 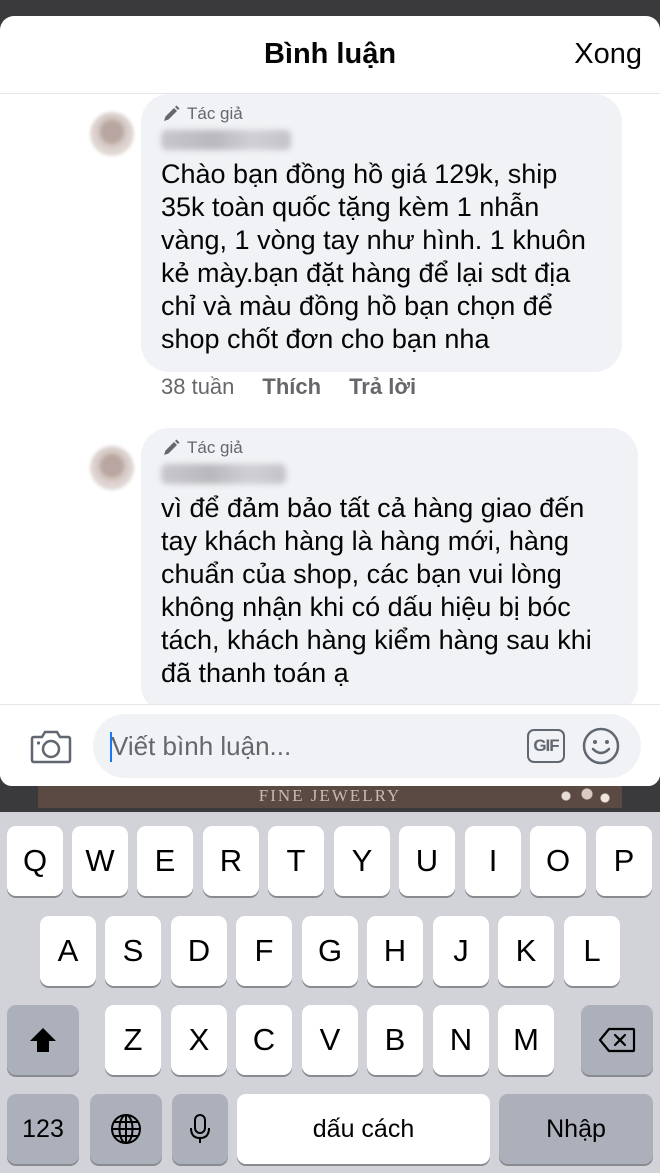 I want to click on backspace-icon, so click(x=617, y=1040).